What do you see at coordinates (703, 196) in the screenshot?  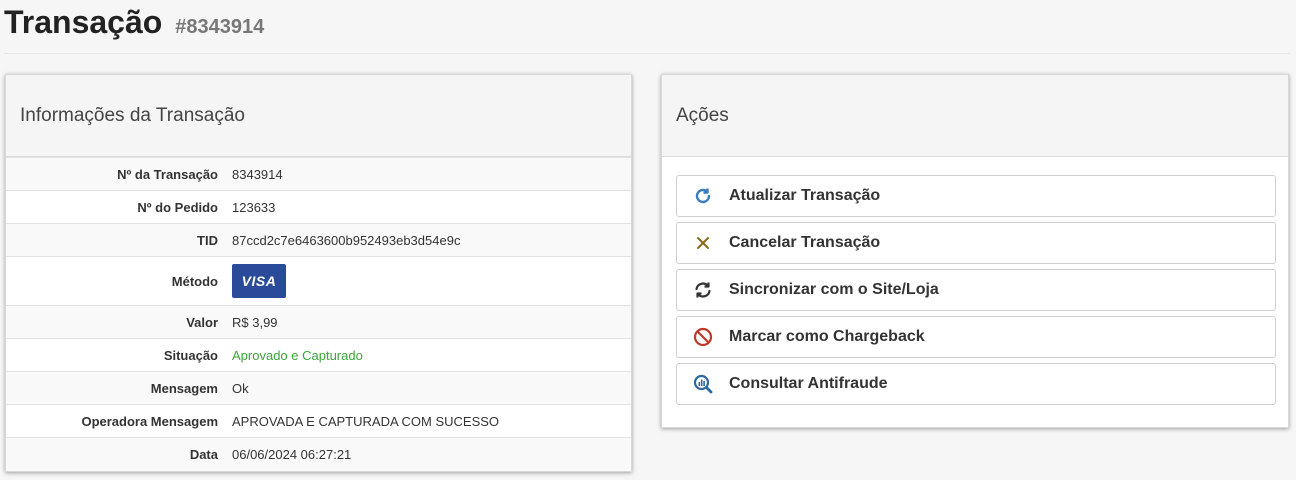 I see `refresh-icon` at bounding box center [703, 196].